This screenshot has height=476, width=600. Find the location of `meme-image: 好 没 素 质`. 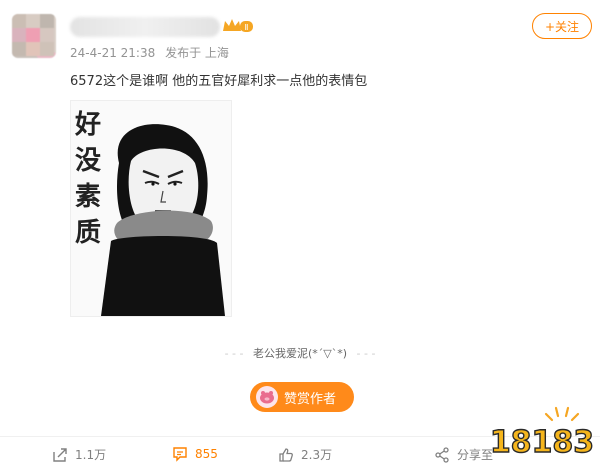

meme-image: 好 没 素 质 is located at coordinates (151, 208).